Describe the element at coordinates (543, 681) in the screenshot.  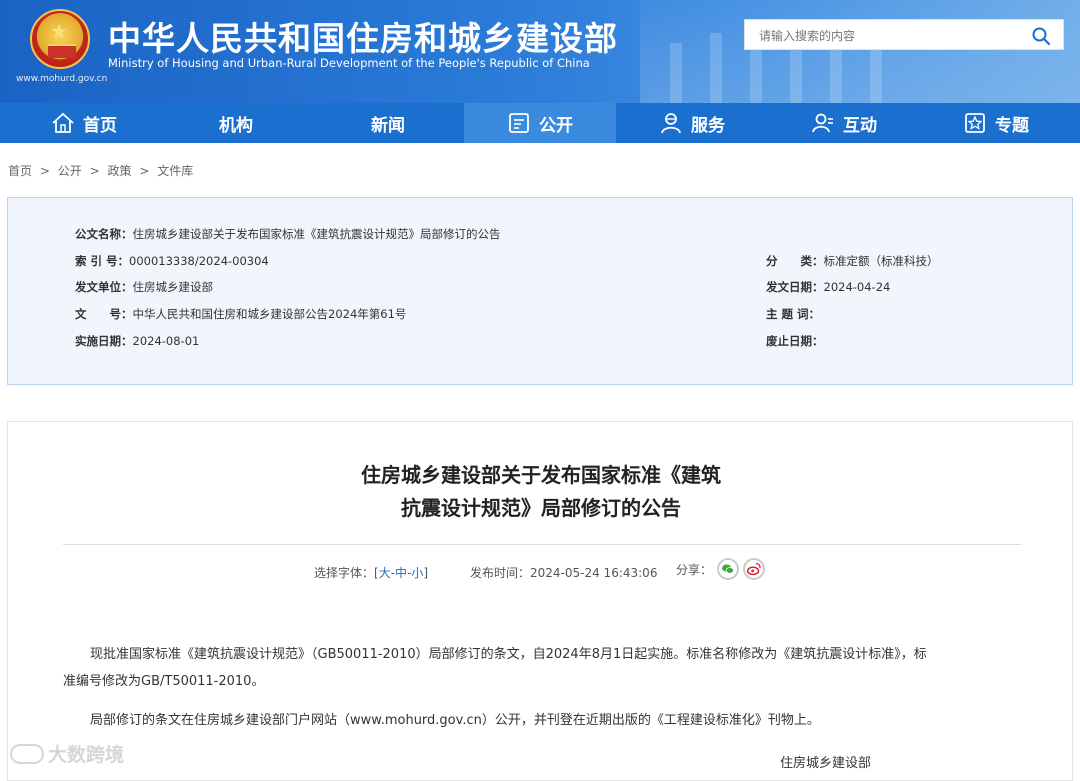
I see `article-paragraph-1-continued: 准编号修改为GB/T50011-2010。` at that location.